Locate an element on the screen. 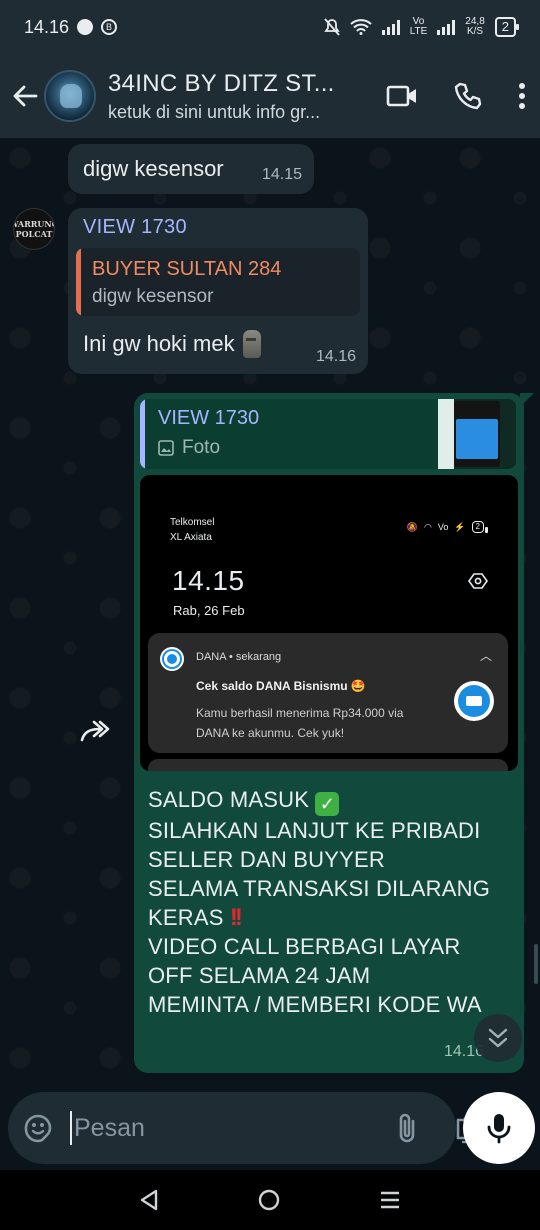 The height and width of the screenshot is (1230, 540). moai-emoji-icon is located at coordinates (251, 344).